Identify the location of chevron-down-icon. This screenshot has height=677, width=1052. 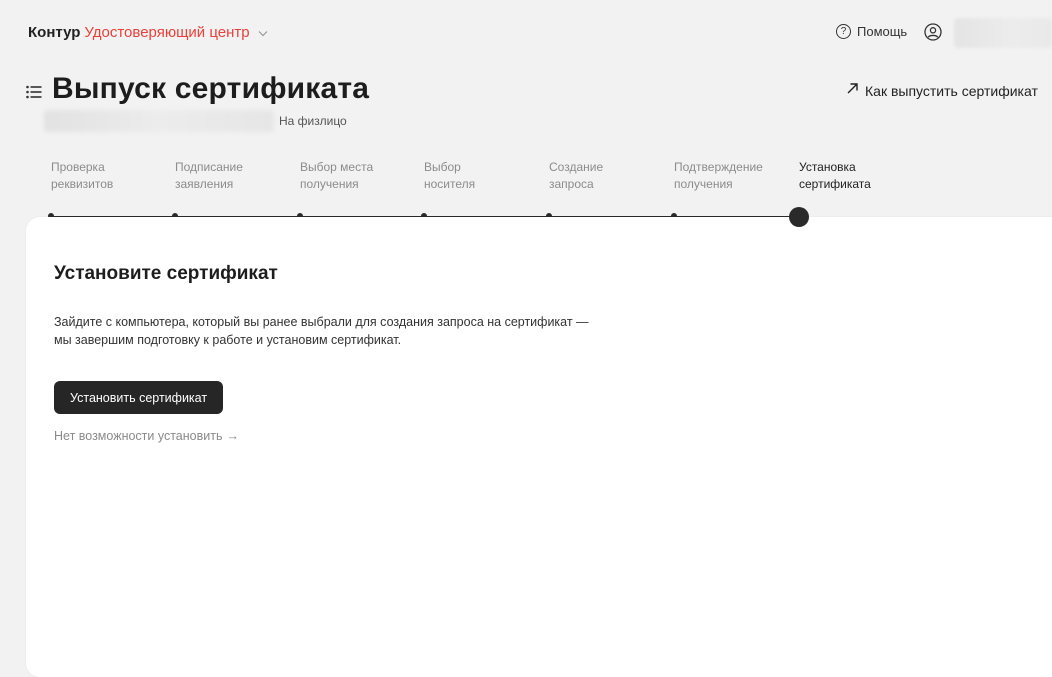
(263, 33).